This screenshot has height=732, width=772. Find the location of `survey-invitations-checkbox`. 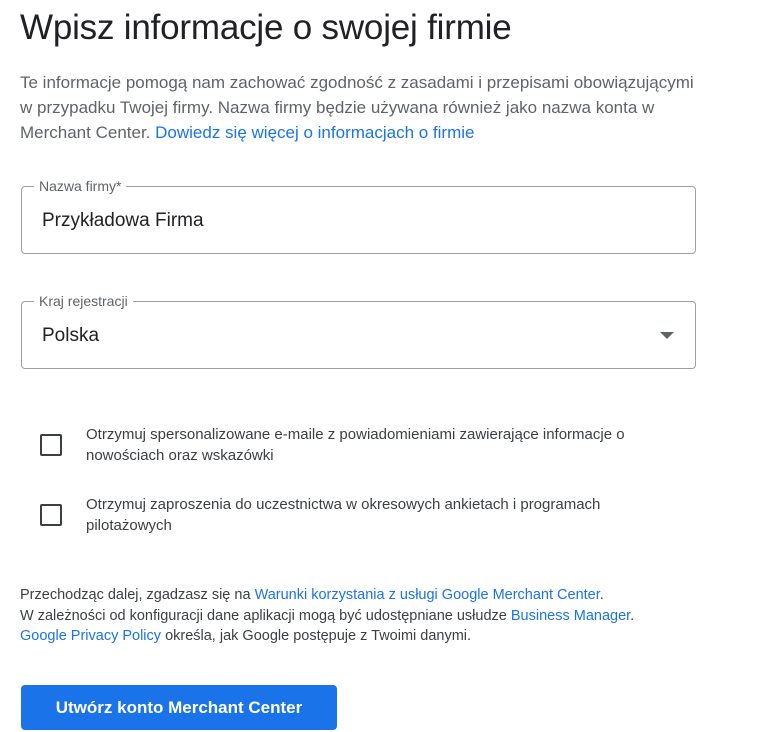

survey-invitations-checkbox is located at coordinates (51, 515).